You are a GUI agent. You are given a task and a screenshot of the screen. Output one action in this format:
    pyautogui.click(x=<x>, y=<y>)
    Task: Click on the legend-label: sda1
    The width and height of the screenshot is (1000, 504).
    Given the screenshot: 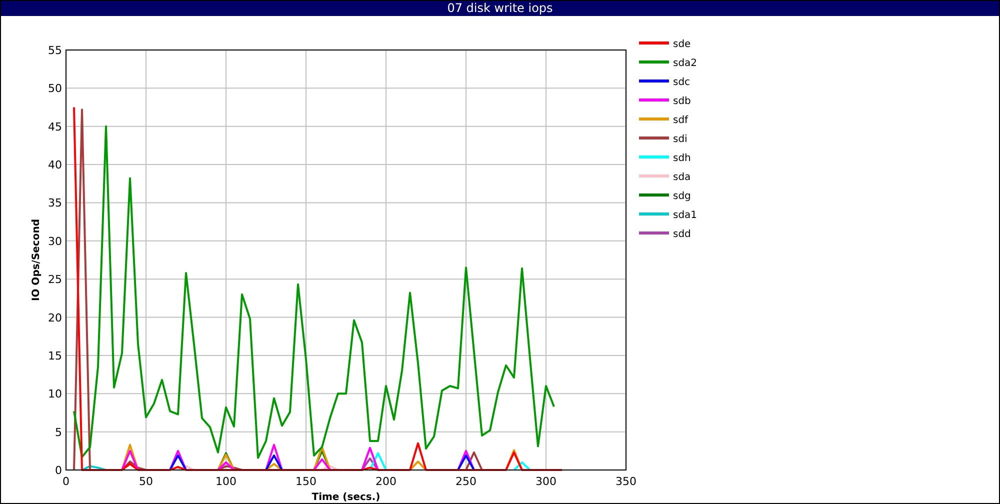 What is the action you would take?
    pyautogui.click(x=685, y=215)
    